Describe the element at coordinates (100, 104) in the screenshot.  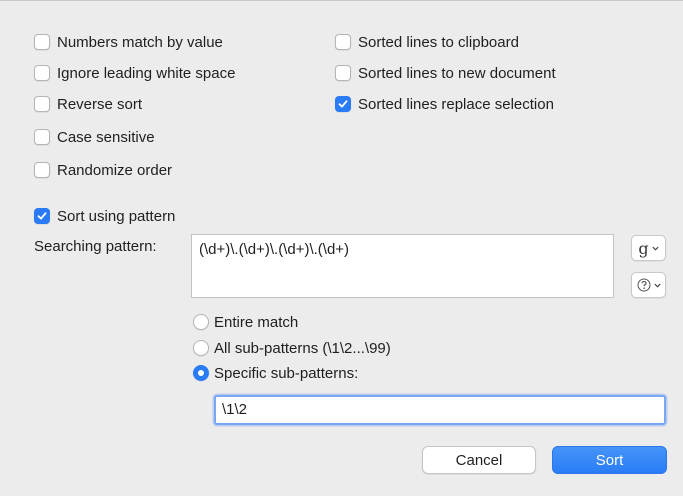
I see `checkbox-label: Reverse sort` at that location.